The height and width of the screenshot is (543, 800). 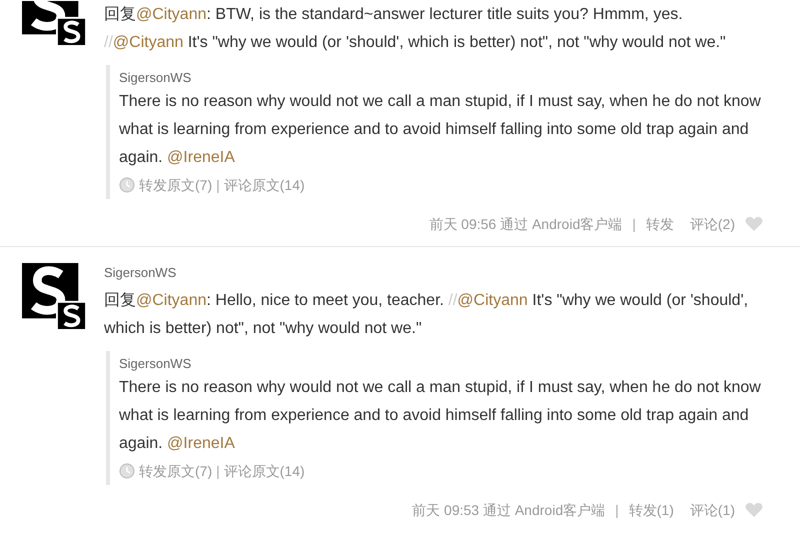 I want to click on comment-link: 评论(2), so click(x=712, y=224).